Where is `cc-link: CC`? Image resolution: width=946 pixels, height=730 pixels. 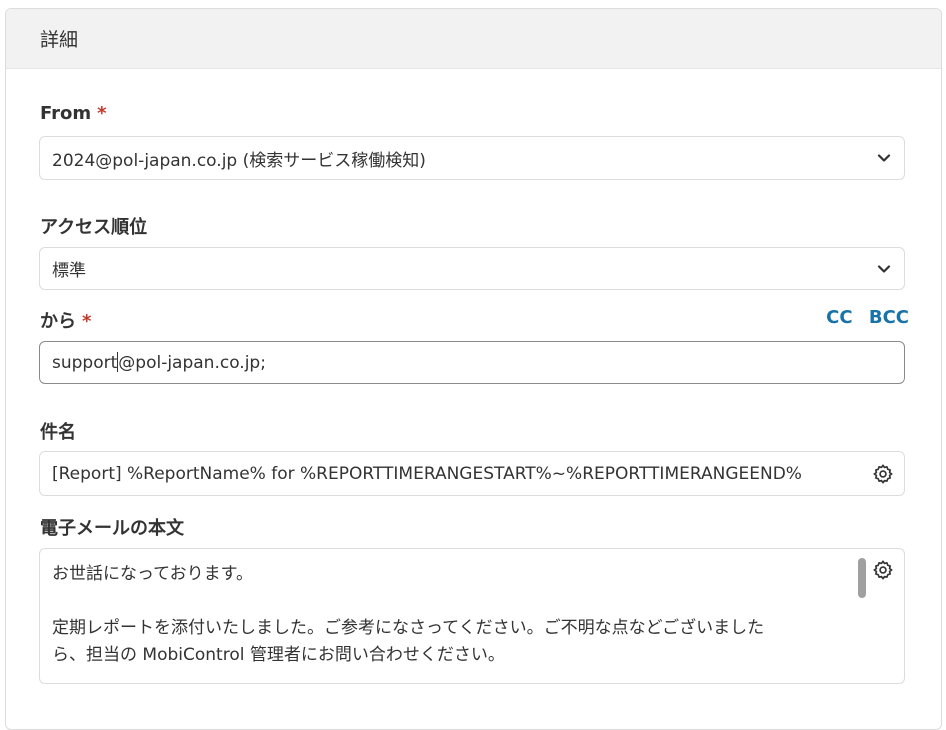
cc-link: CC is located at coordinates (839, 317).